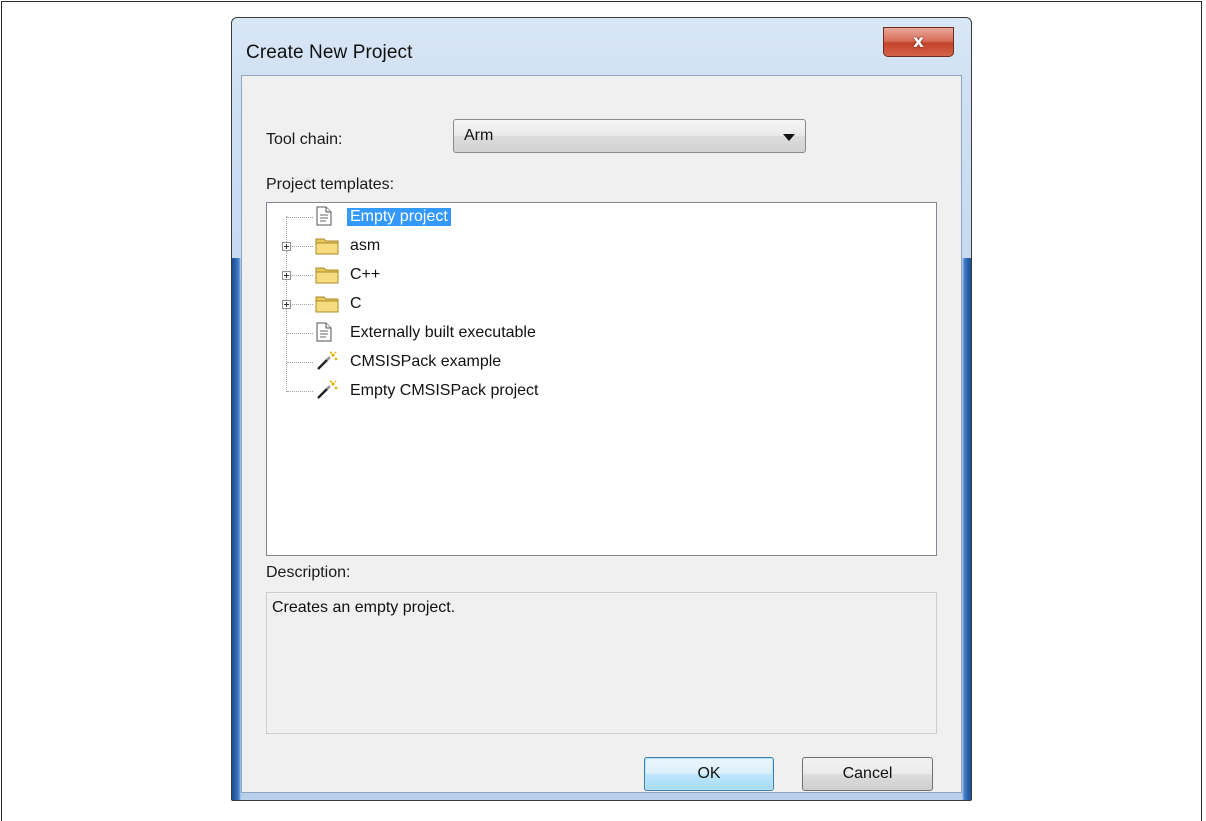  What do you see at coordinates (601, 47) in the screenshot?
I see `title-bar: Create New Project x` at bounding box center [601, 47].